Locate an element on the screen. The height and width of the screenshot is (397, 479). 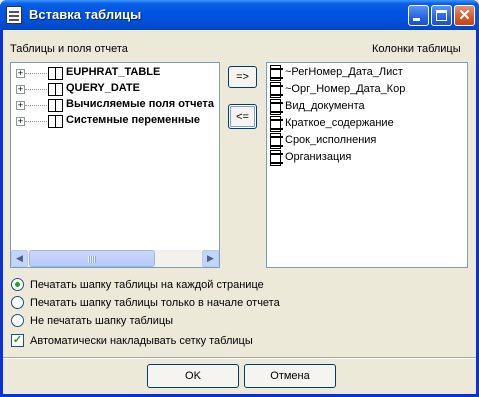
table-columns-label: Колонки таблицы is located at coordinates (416, 49).